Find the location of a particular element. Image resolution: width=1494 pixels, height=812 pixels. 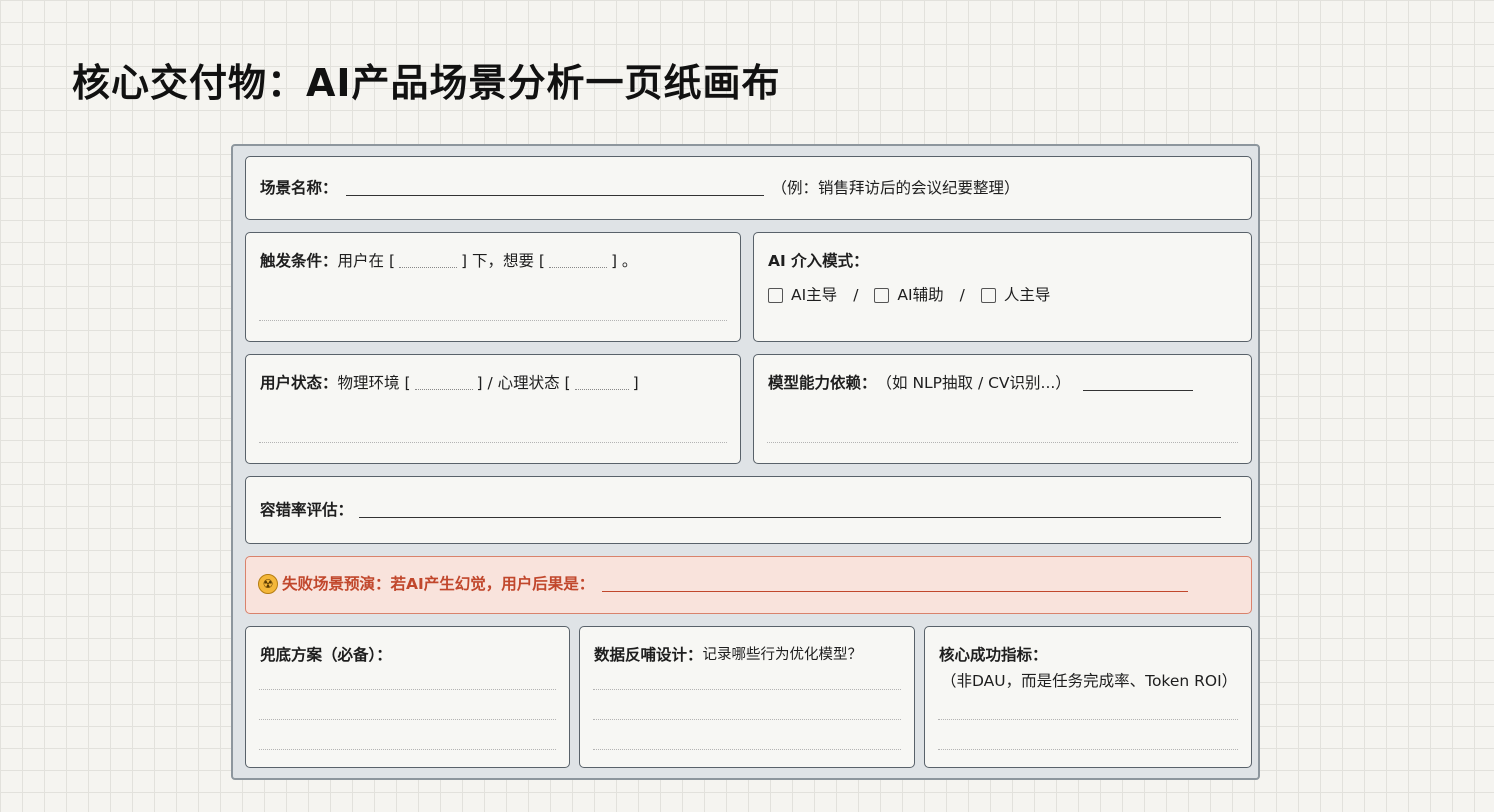

trigger-card: 触发条件： 用户在 [ ] 下，想要 [ ] 。 is located at coordinates (493, 287).